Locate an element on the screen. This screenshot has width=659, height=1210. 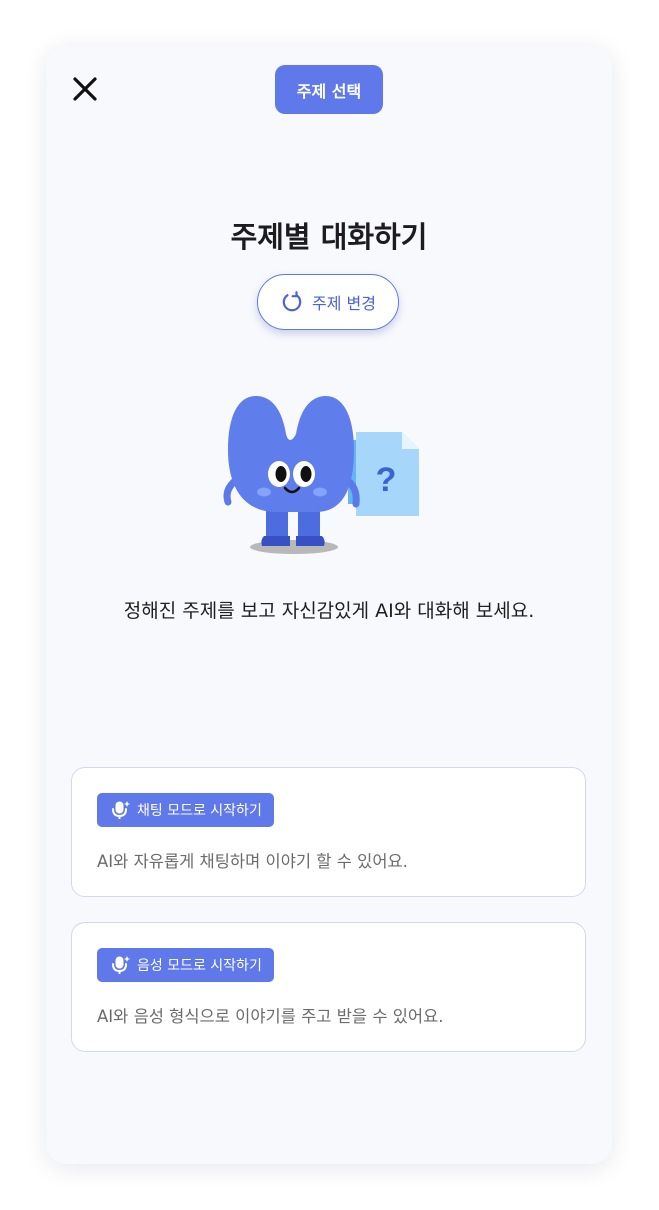
chat-mode-label: 채팅 모드로 시작하기 is located at coordinates (199, 811).